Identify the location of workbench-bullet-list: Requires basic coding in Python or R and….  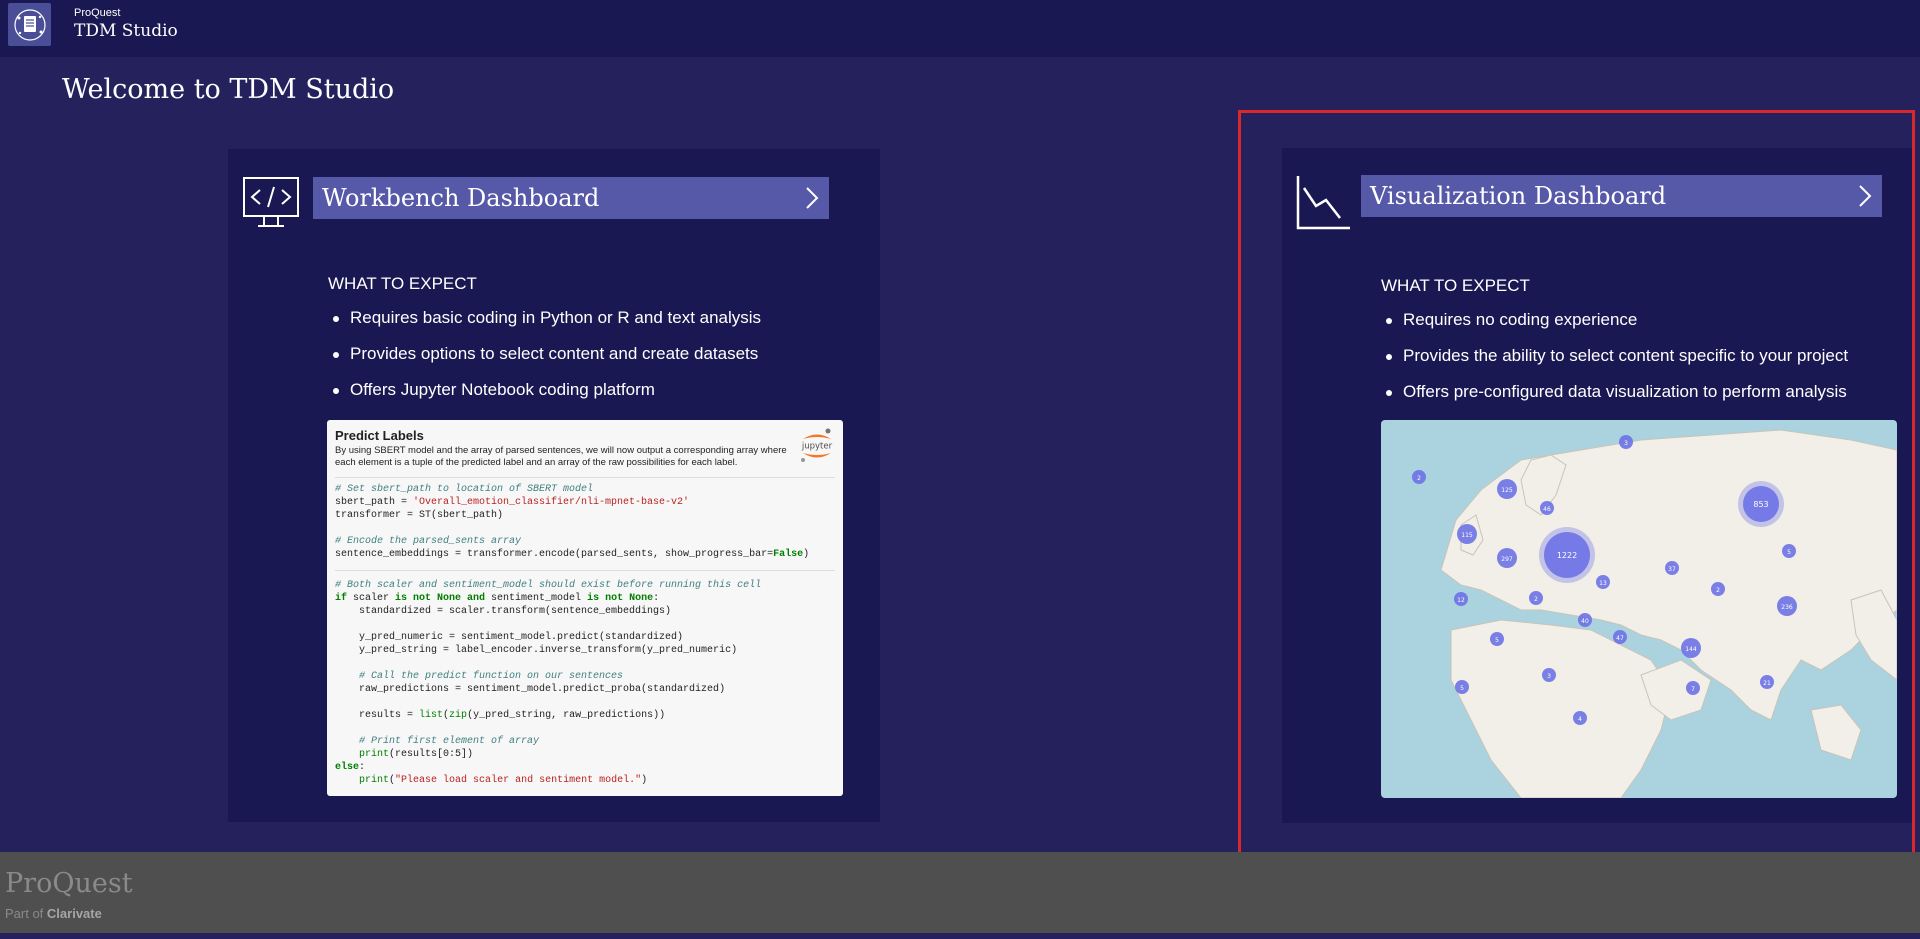
(545, 362).